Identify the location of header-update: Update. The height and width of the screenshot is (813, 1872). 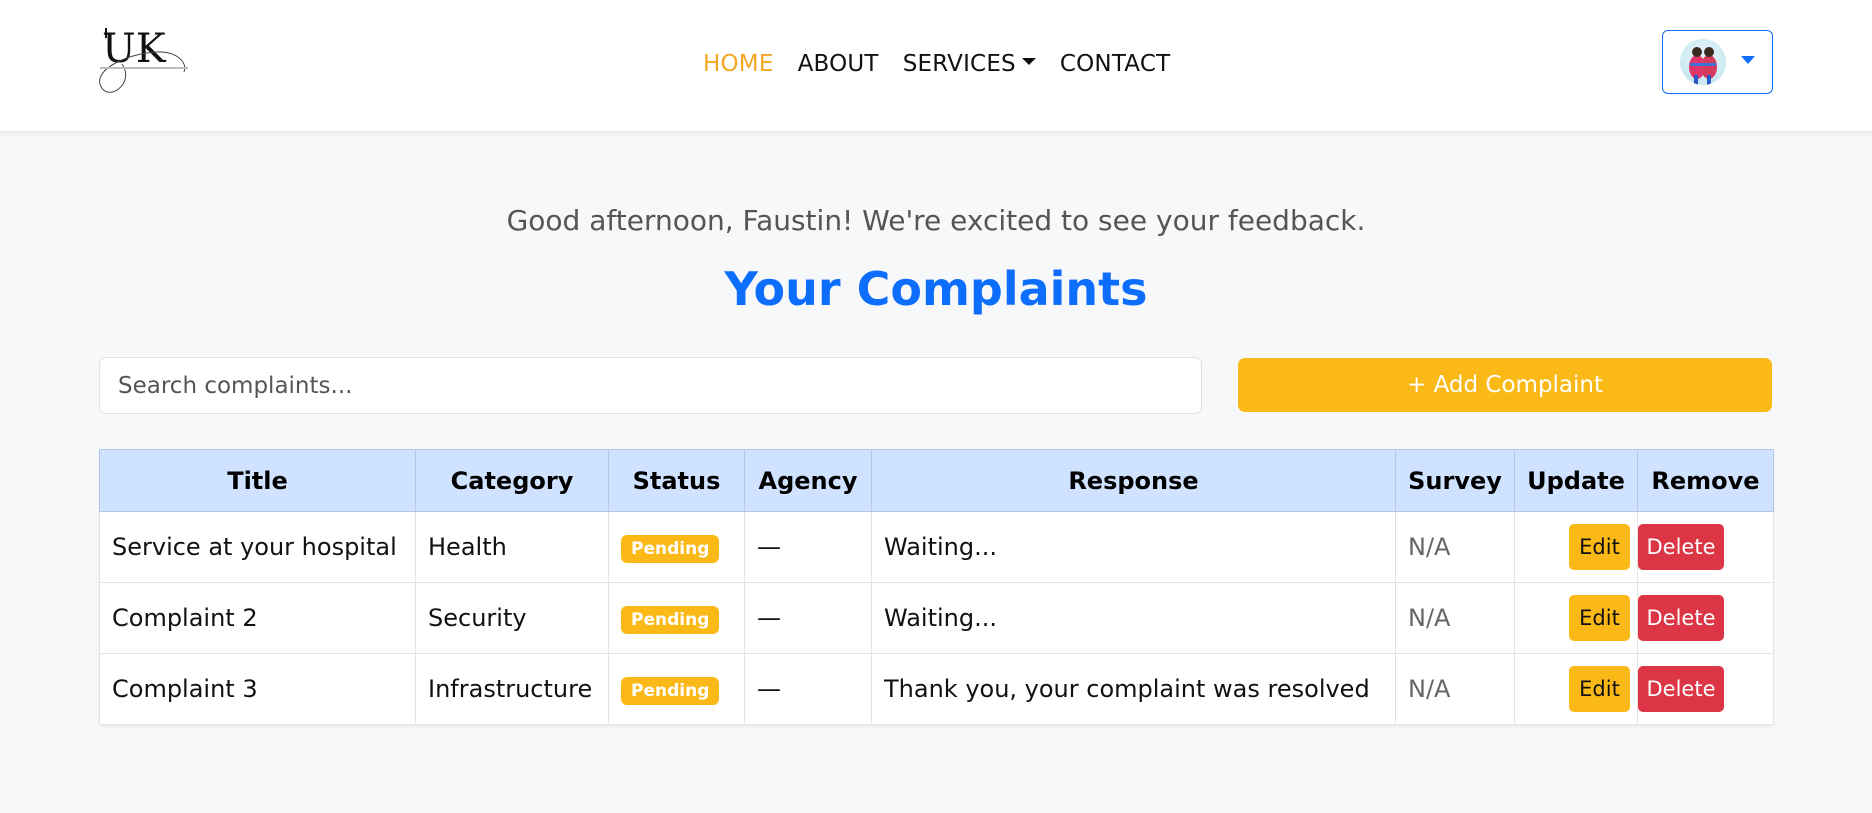
(1576, 480).